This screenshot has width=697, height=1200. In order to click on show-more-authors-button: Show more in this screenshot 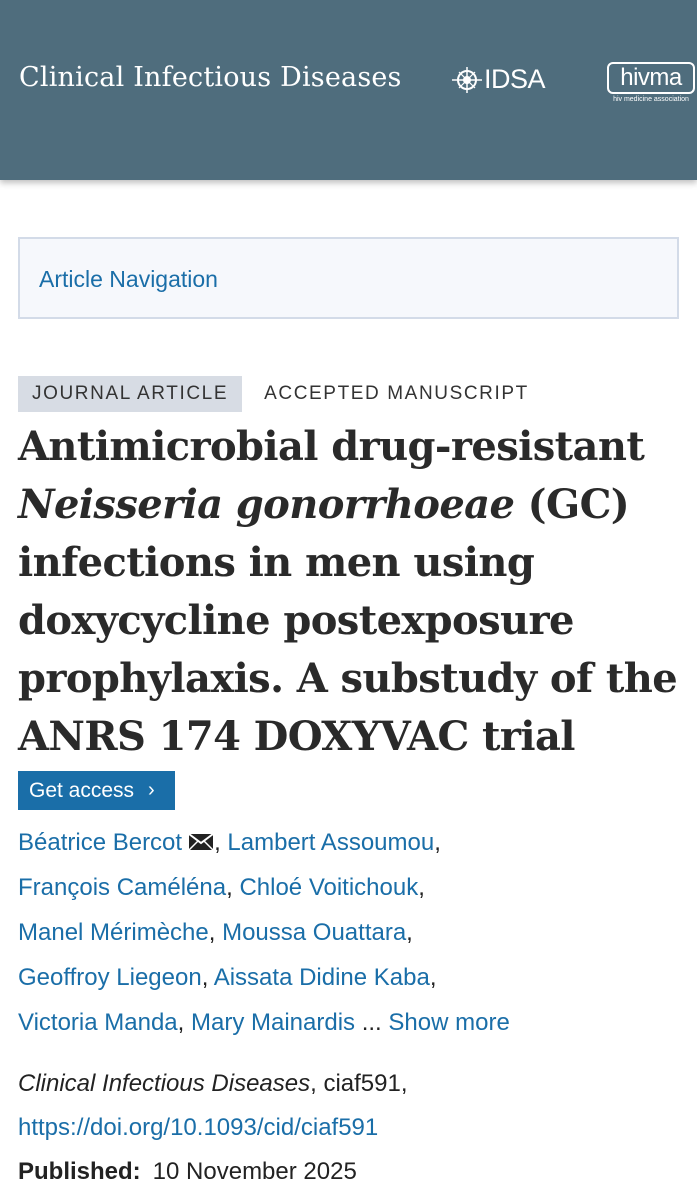, I will do `click(448, 1022)`.